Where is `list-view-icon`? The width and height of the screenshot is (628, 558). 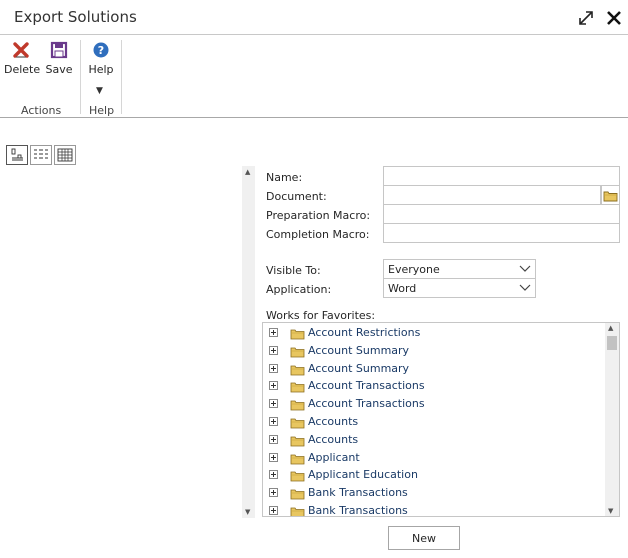 list-view-icon is located at coordinates (41, 154).